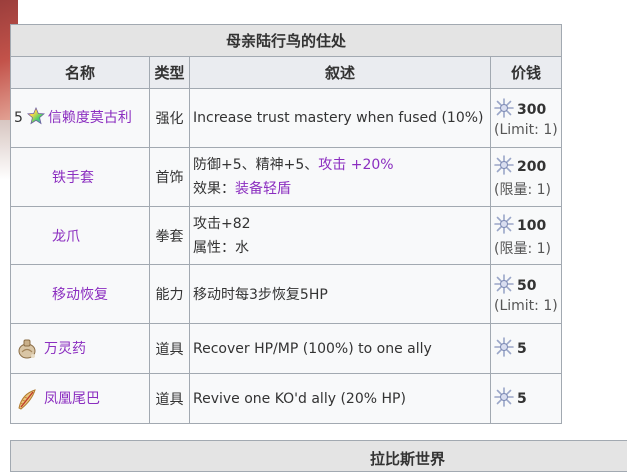 Image resolution: width=627 pixels, height=472 pixels. Describe the element at coordinates (169, 235) in the screenshot. I see `item-type: 拳套` at that location.